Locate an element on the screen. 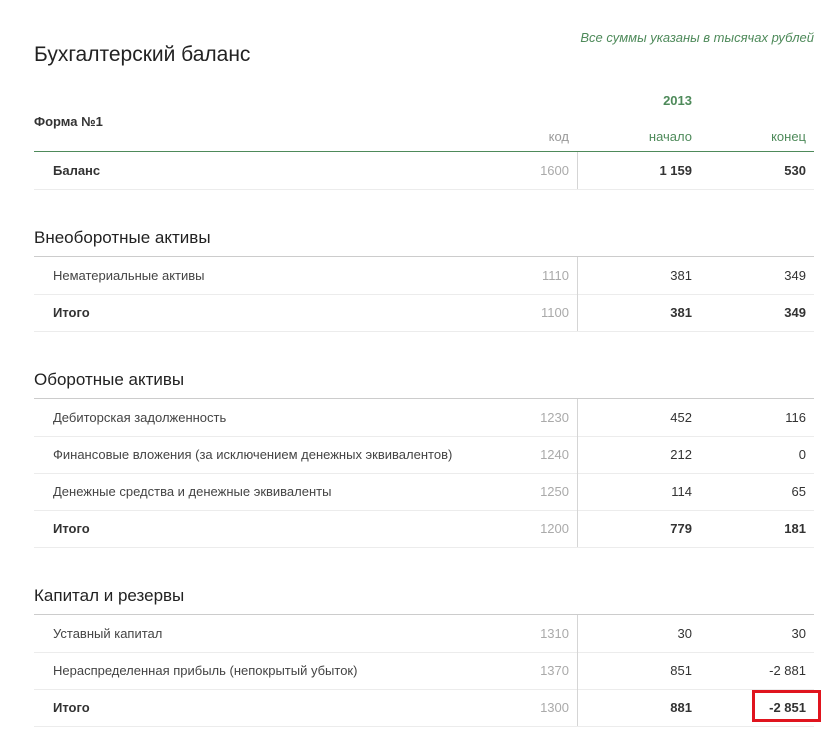 The height and width of the screenshot is (749, 839). row-code: 1370 is located at coordinates (554, 670).